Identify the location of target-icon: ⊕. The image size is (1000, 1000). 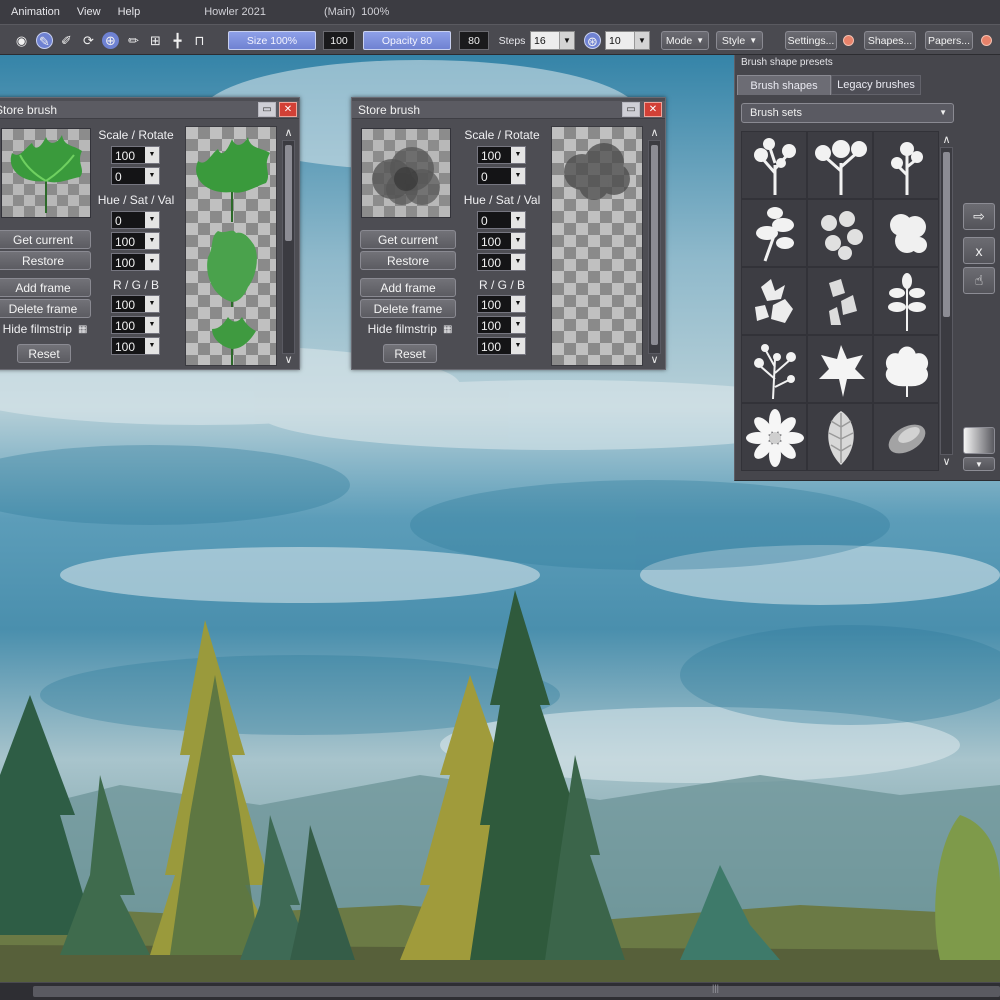
(110, 40).